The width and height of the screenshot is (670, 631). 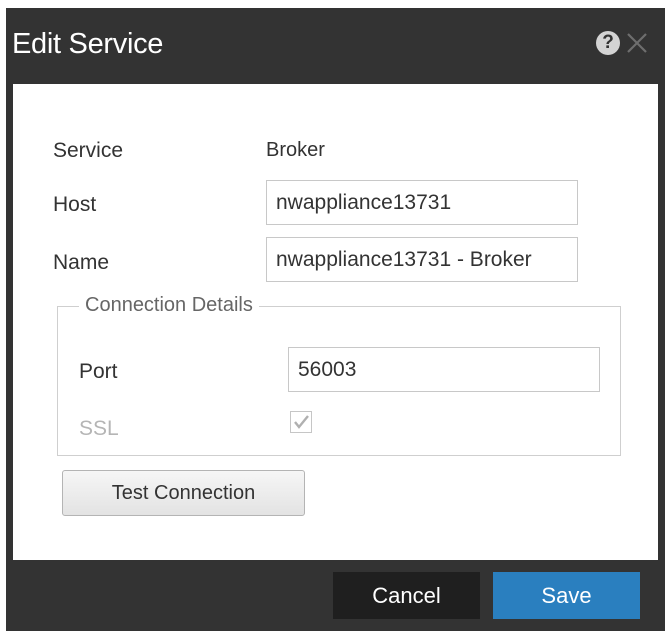 What do you see at coordinates (422, 202) in the screenshot?
I see `host-input` at bounding box center [422, 202].